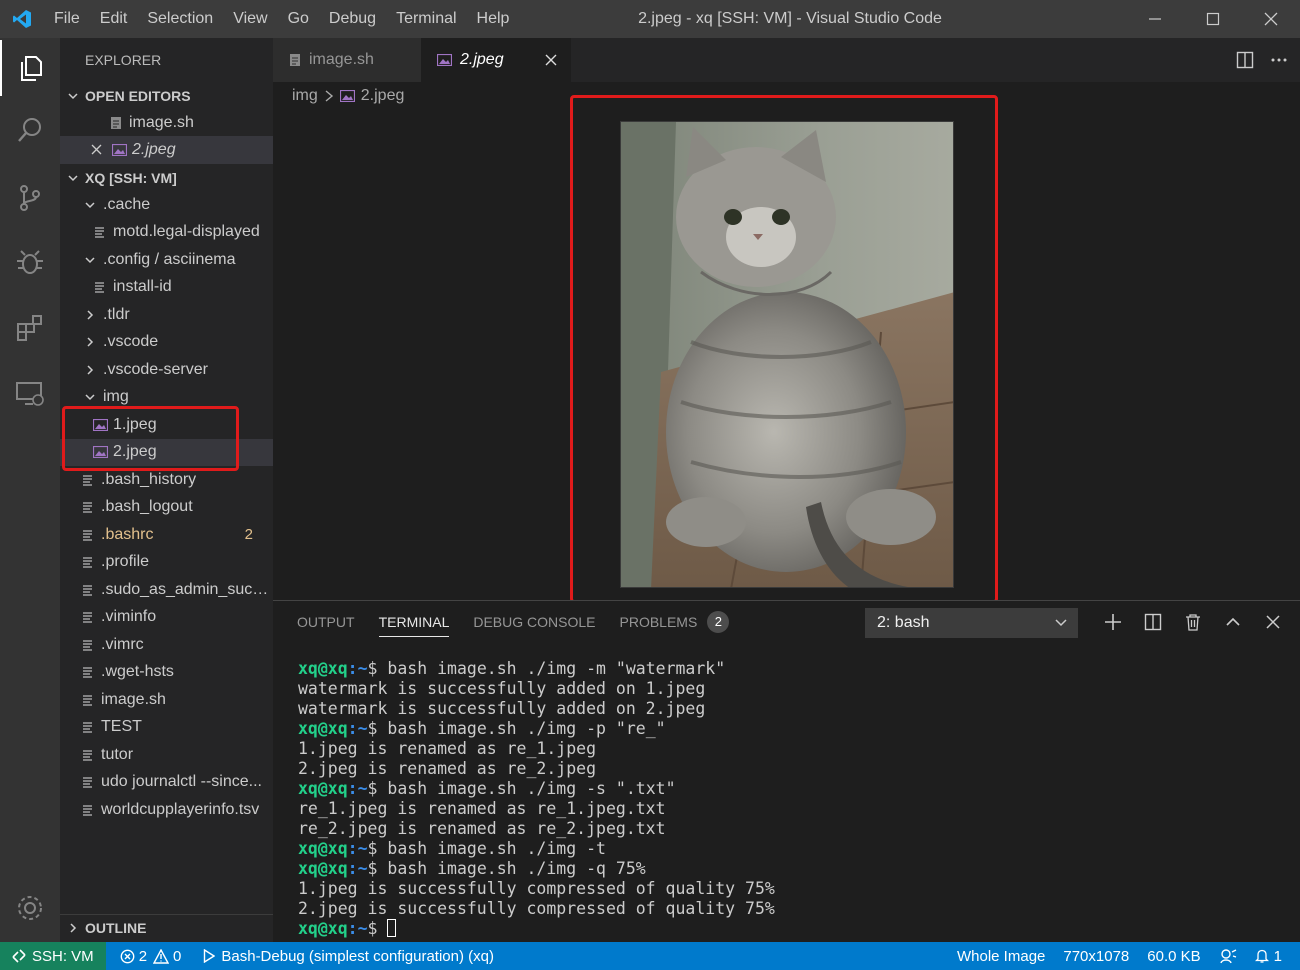  Describe the element at coordinates (161, 956) in the screenshot. I see `warning-icon` at that location.